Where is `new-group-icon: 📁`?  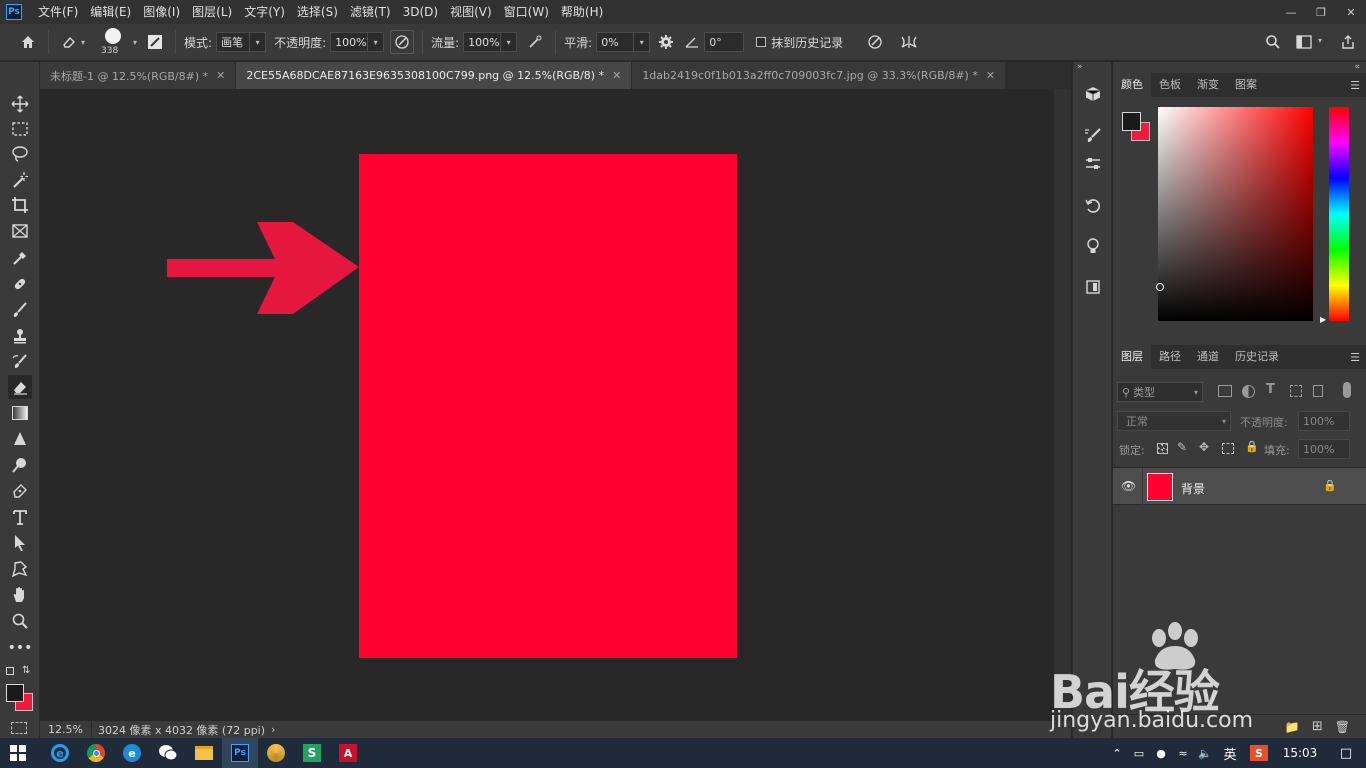 new-group-icon: 📁 is located at coordinates (1292, 727).